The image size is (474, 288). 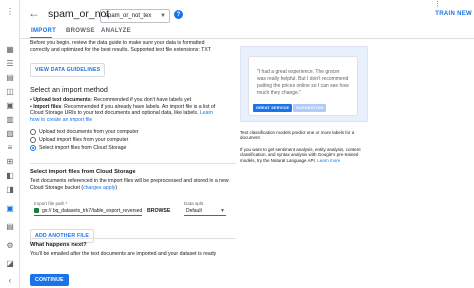 I want to click on train-menu-icon: ⋮, so click(x=437, y=4).